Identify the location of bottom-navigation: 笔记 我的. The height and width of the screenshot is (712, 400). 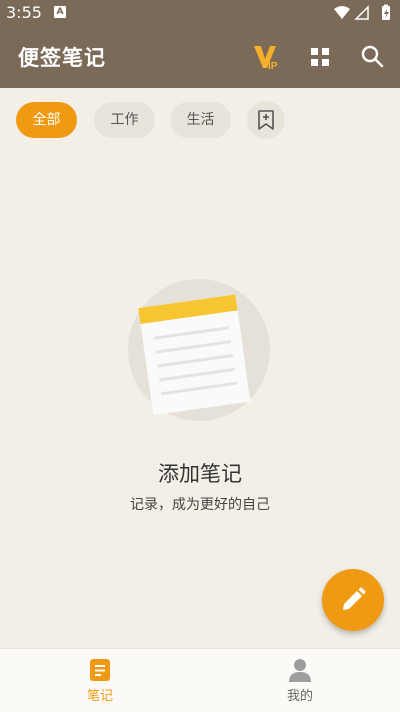
(200, 680).